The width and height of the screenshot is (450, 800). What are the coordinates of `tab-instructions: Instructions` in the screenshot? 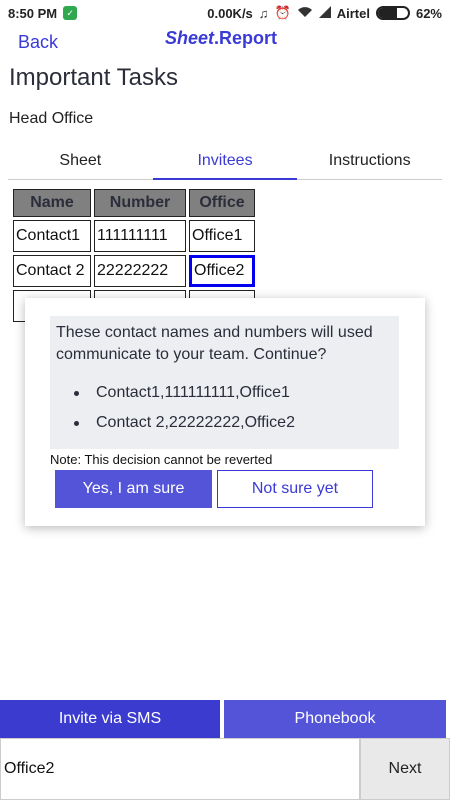 It's located at (369, 160).